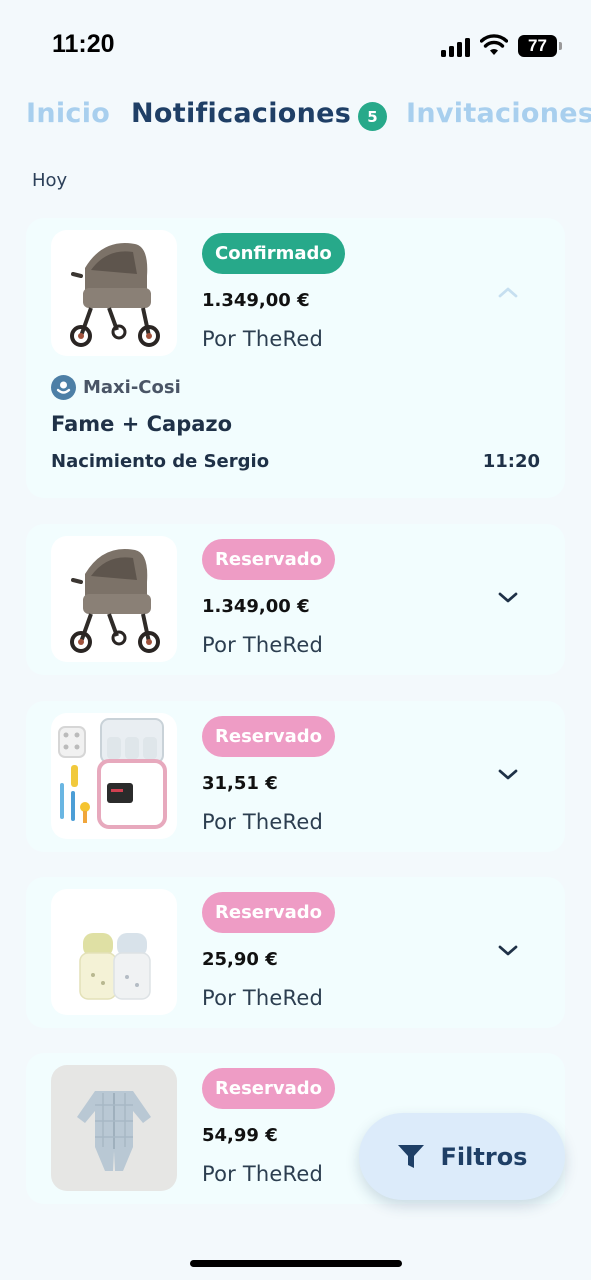 This screenshot has width=591, height=1280. What do you see at coordinates (456, 47) in the screenshot?
I see `cellular-signal-icon` at bounding box center [456, 47].